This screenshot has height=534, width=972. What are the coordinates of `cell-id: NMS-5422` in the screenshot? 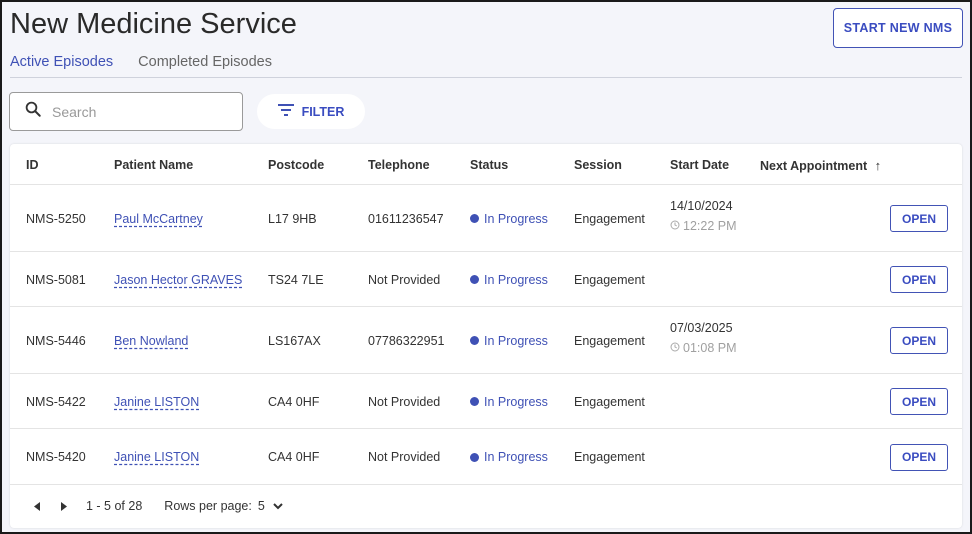 It's located at (56, 401).